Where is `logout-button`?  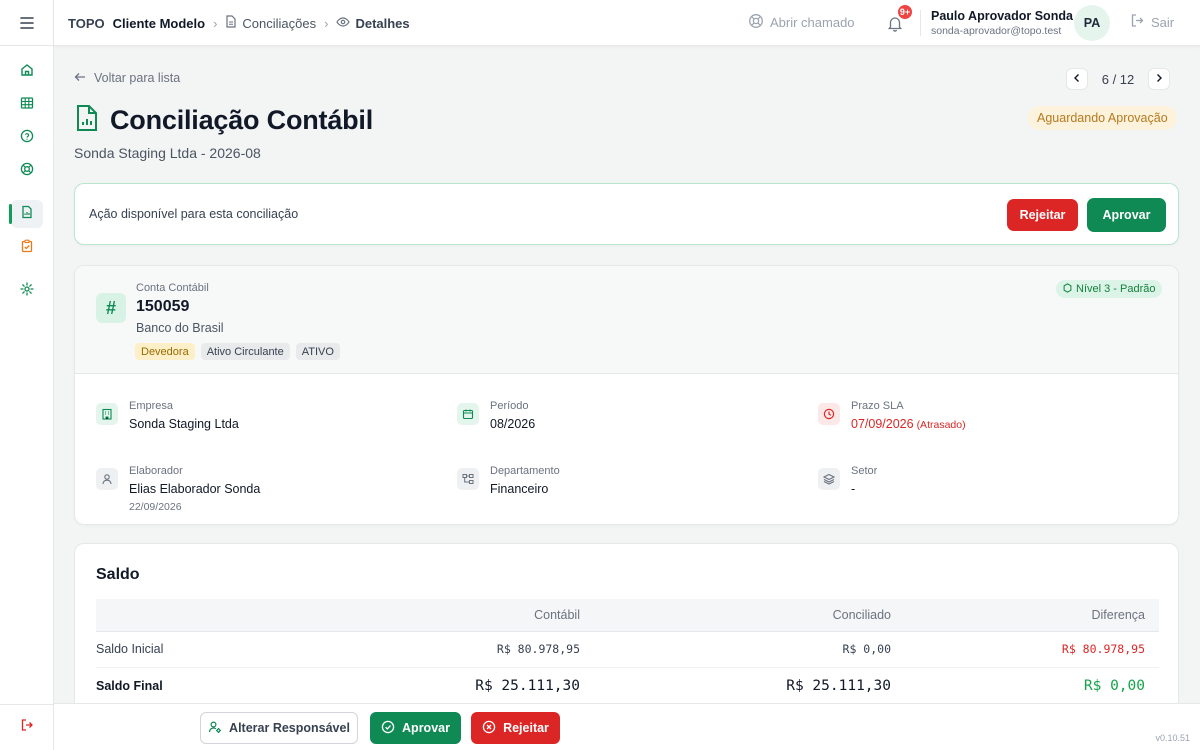 logout-button is located at coordinates (27, 727).